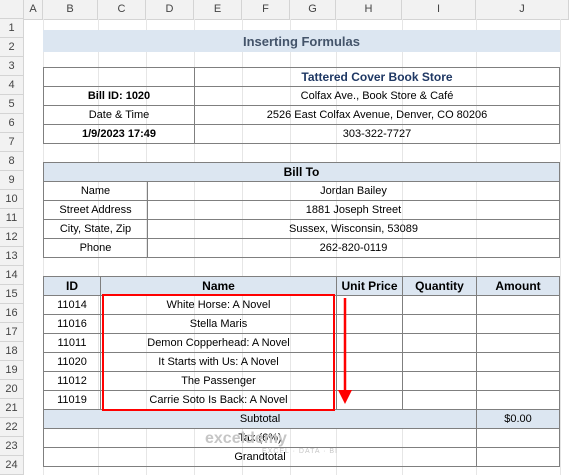 This screenshot has width=569, height=475. I want to click on row-header-1: 1, so click(12, 28).